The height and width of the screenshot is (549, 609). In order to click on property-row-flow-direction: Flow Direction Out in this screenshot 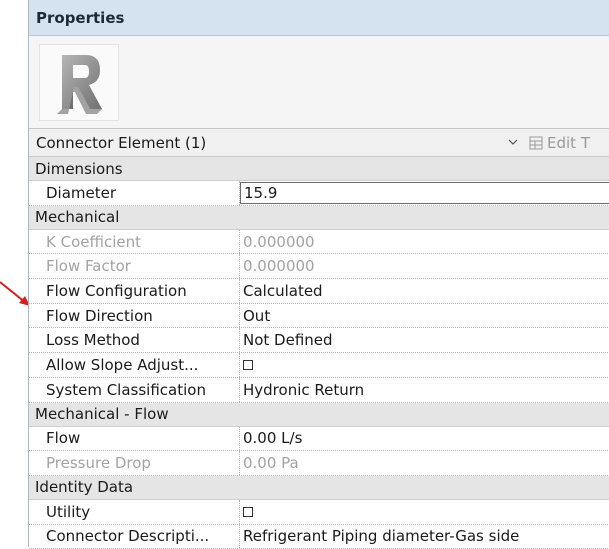, I will do `click(319, 316)`.